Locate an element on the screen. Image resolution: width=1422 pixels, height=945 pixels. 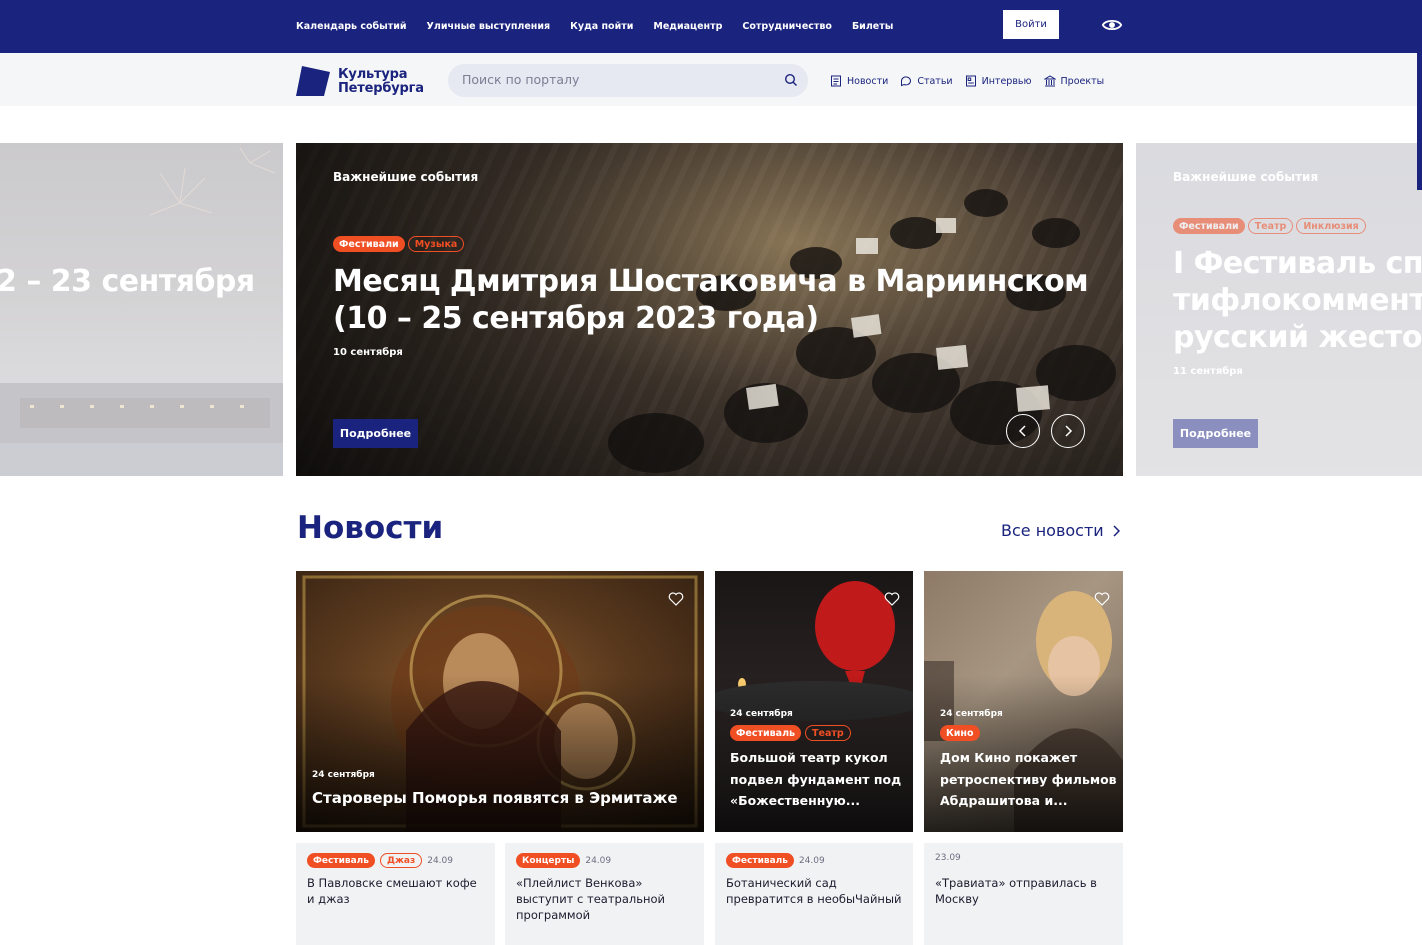
slide-fade-overlay is located at coordinates (141, 309).